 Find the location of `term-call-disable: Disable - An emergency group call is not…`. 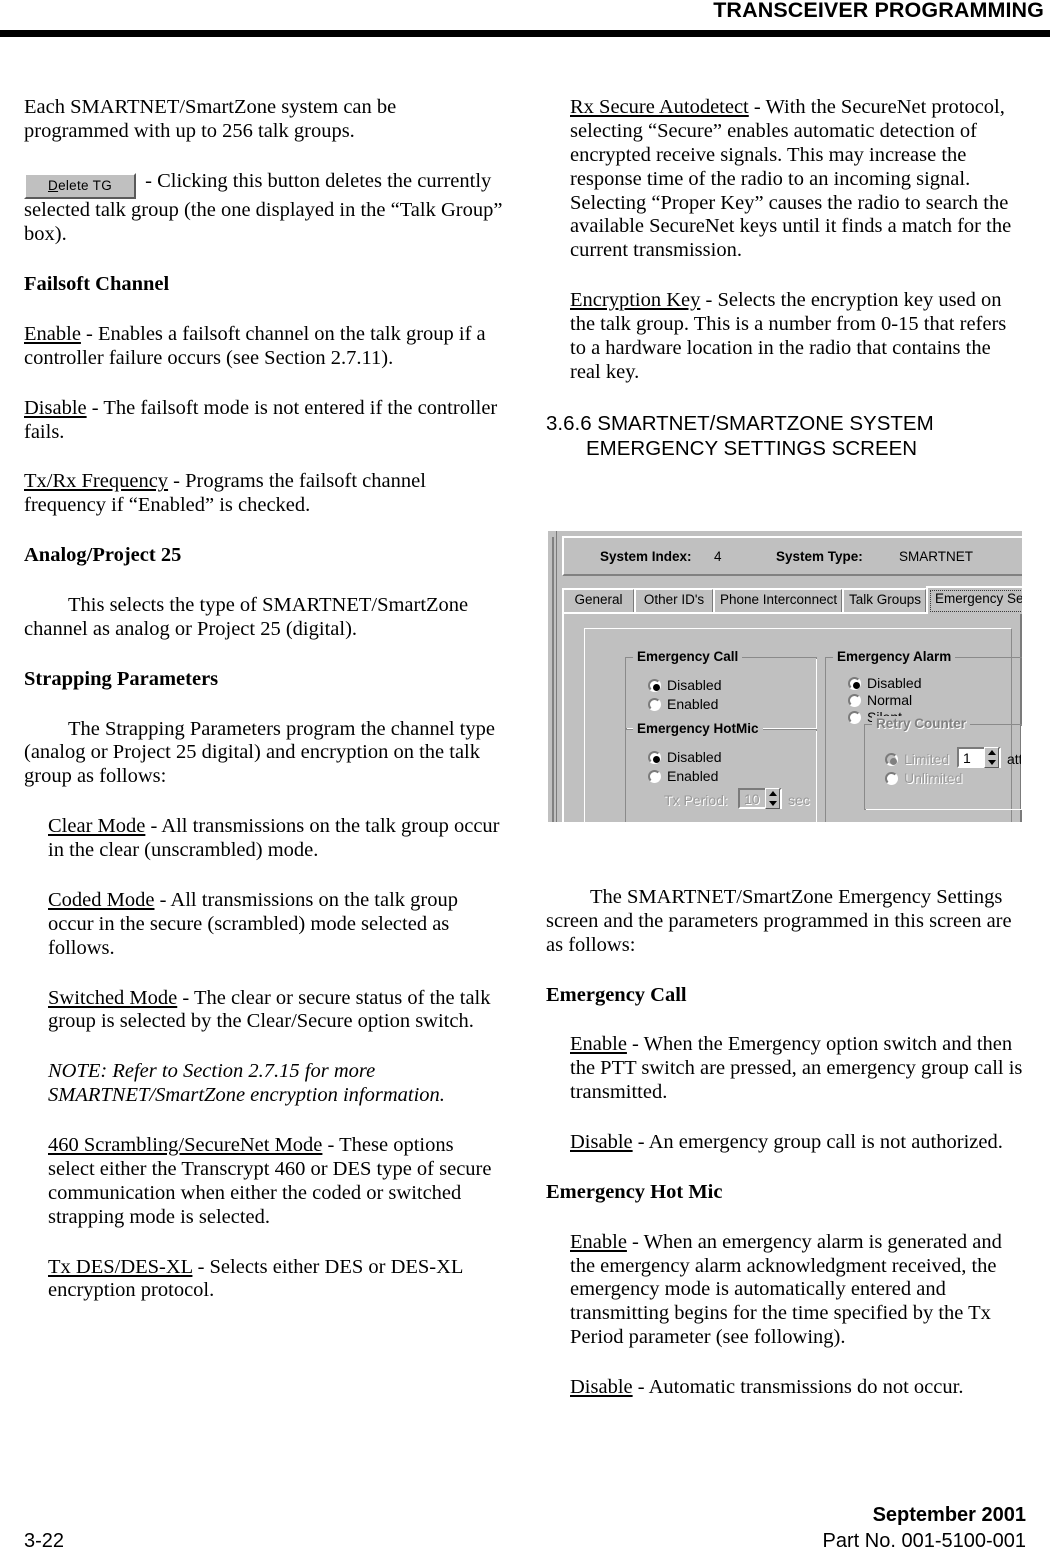

term-call-disable: Disable - An emergency group call is not… is located at coordinates (786, 1143).